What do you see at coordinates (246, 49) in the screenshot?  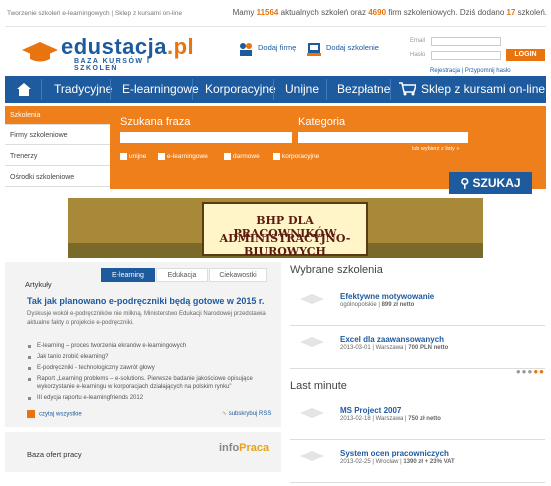 I see `add-company-icon` at bounding box center [246, 49].